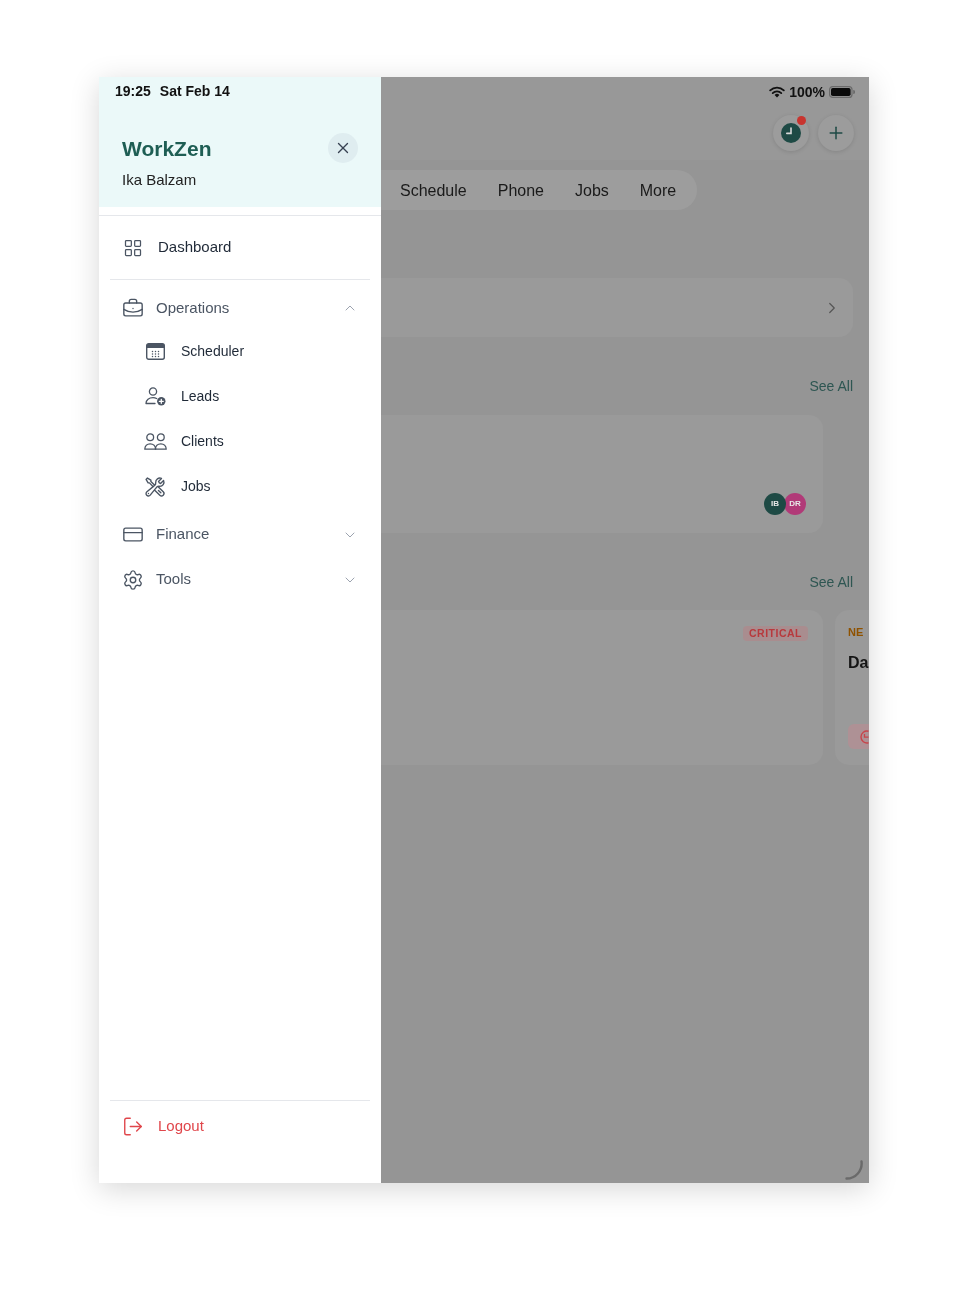 This screenshot has height=1290, width=968. What do you see at coordinates (155, 486) in the screenshot?
I see `tools-icon` at bounding box center [155, 486].